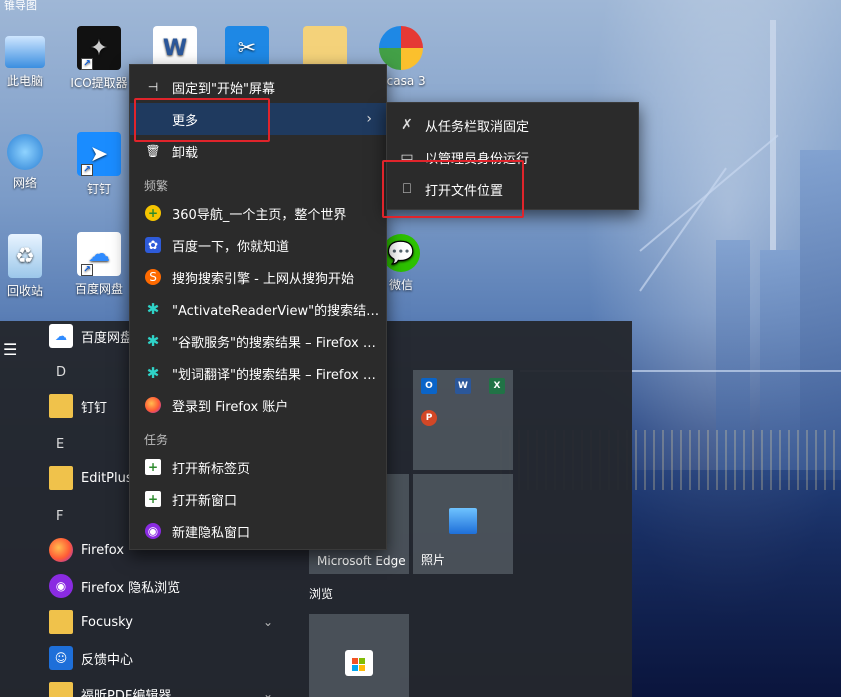 The height and width of the screenshot is (697, 841). Describe the element at coordinates (98, 289) in the screenshot. I see `desktop-icon-label: 百度网盘` at that location.